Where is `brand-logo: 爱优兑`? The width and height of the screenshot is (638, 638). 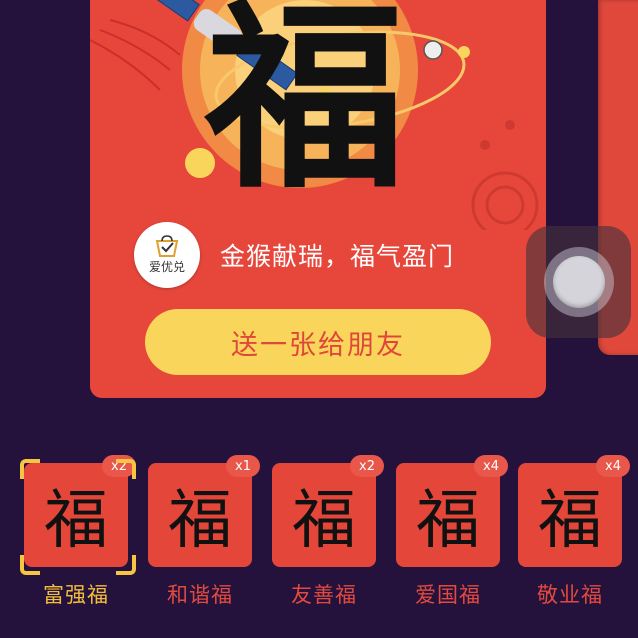 brand-logo: 爱优兑 is located at coordinates (167, 255).